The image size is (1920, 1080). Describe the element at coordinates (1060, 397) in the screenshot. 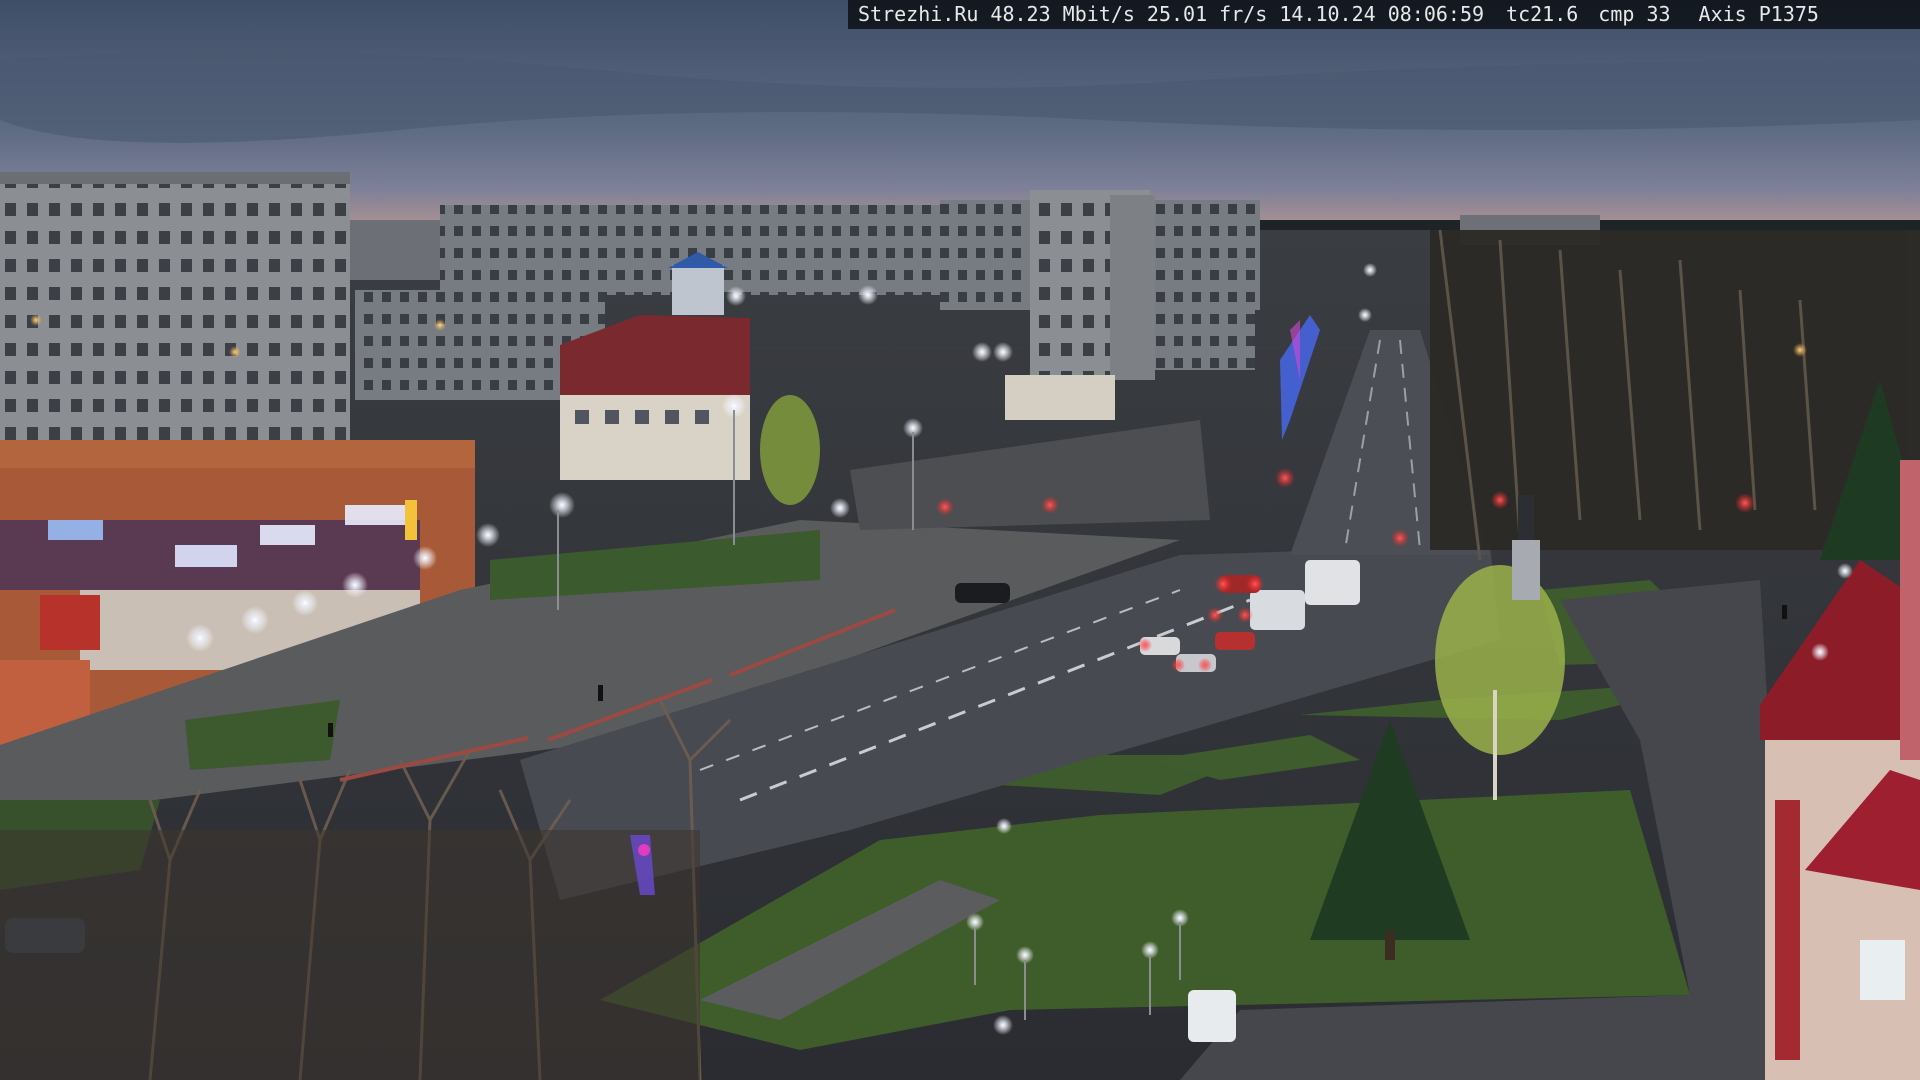

I see `kiosk-building` at that location.